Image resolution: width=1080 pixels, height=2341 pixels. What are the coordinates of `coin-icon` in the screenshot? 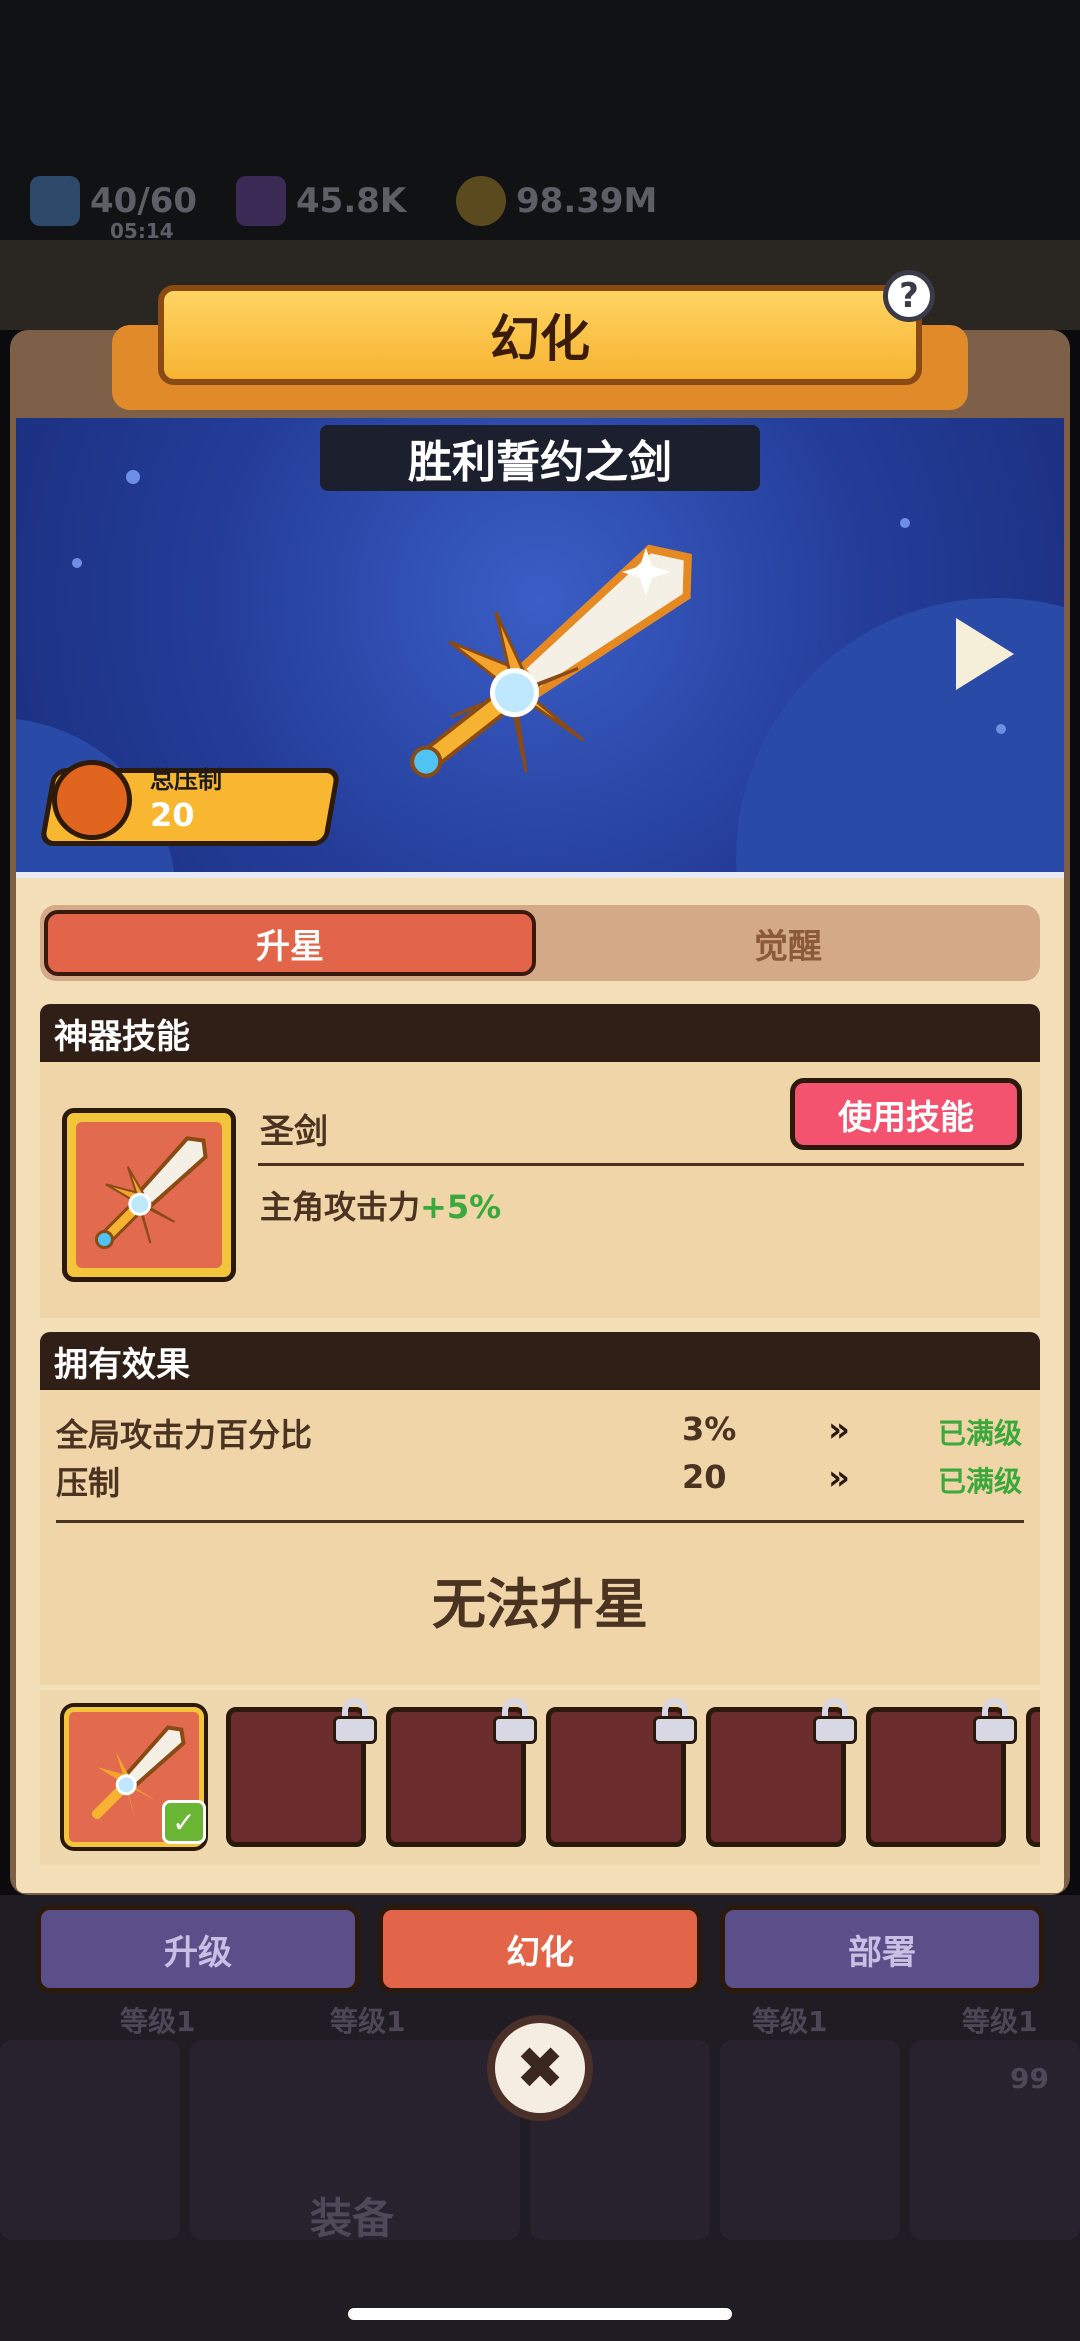 It's located at (481, 201).